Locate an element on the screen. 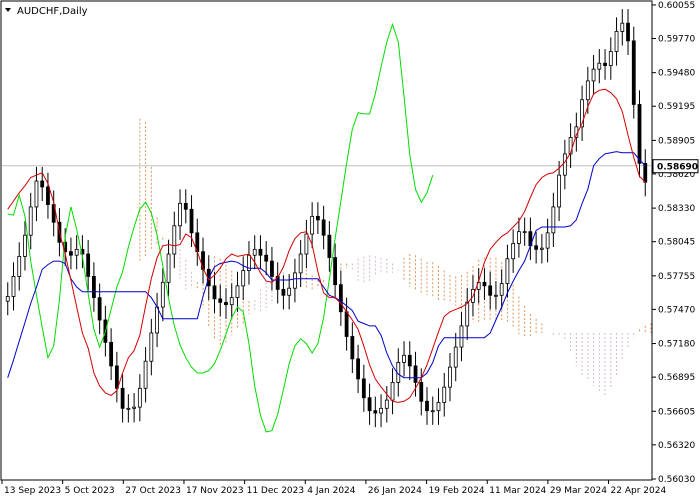  y-tick-label: 0.59480 is located at coordinates (676, 74).